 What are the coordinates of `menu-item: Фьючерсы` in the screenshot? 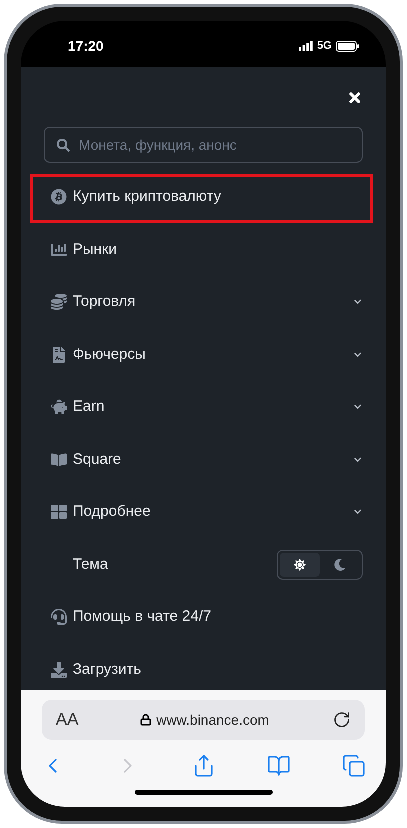 It's located at (206, 354).